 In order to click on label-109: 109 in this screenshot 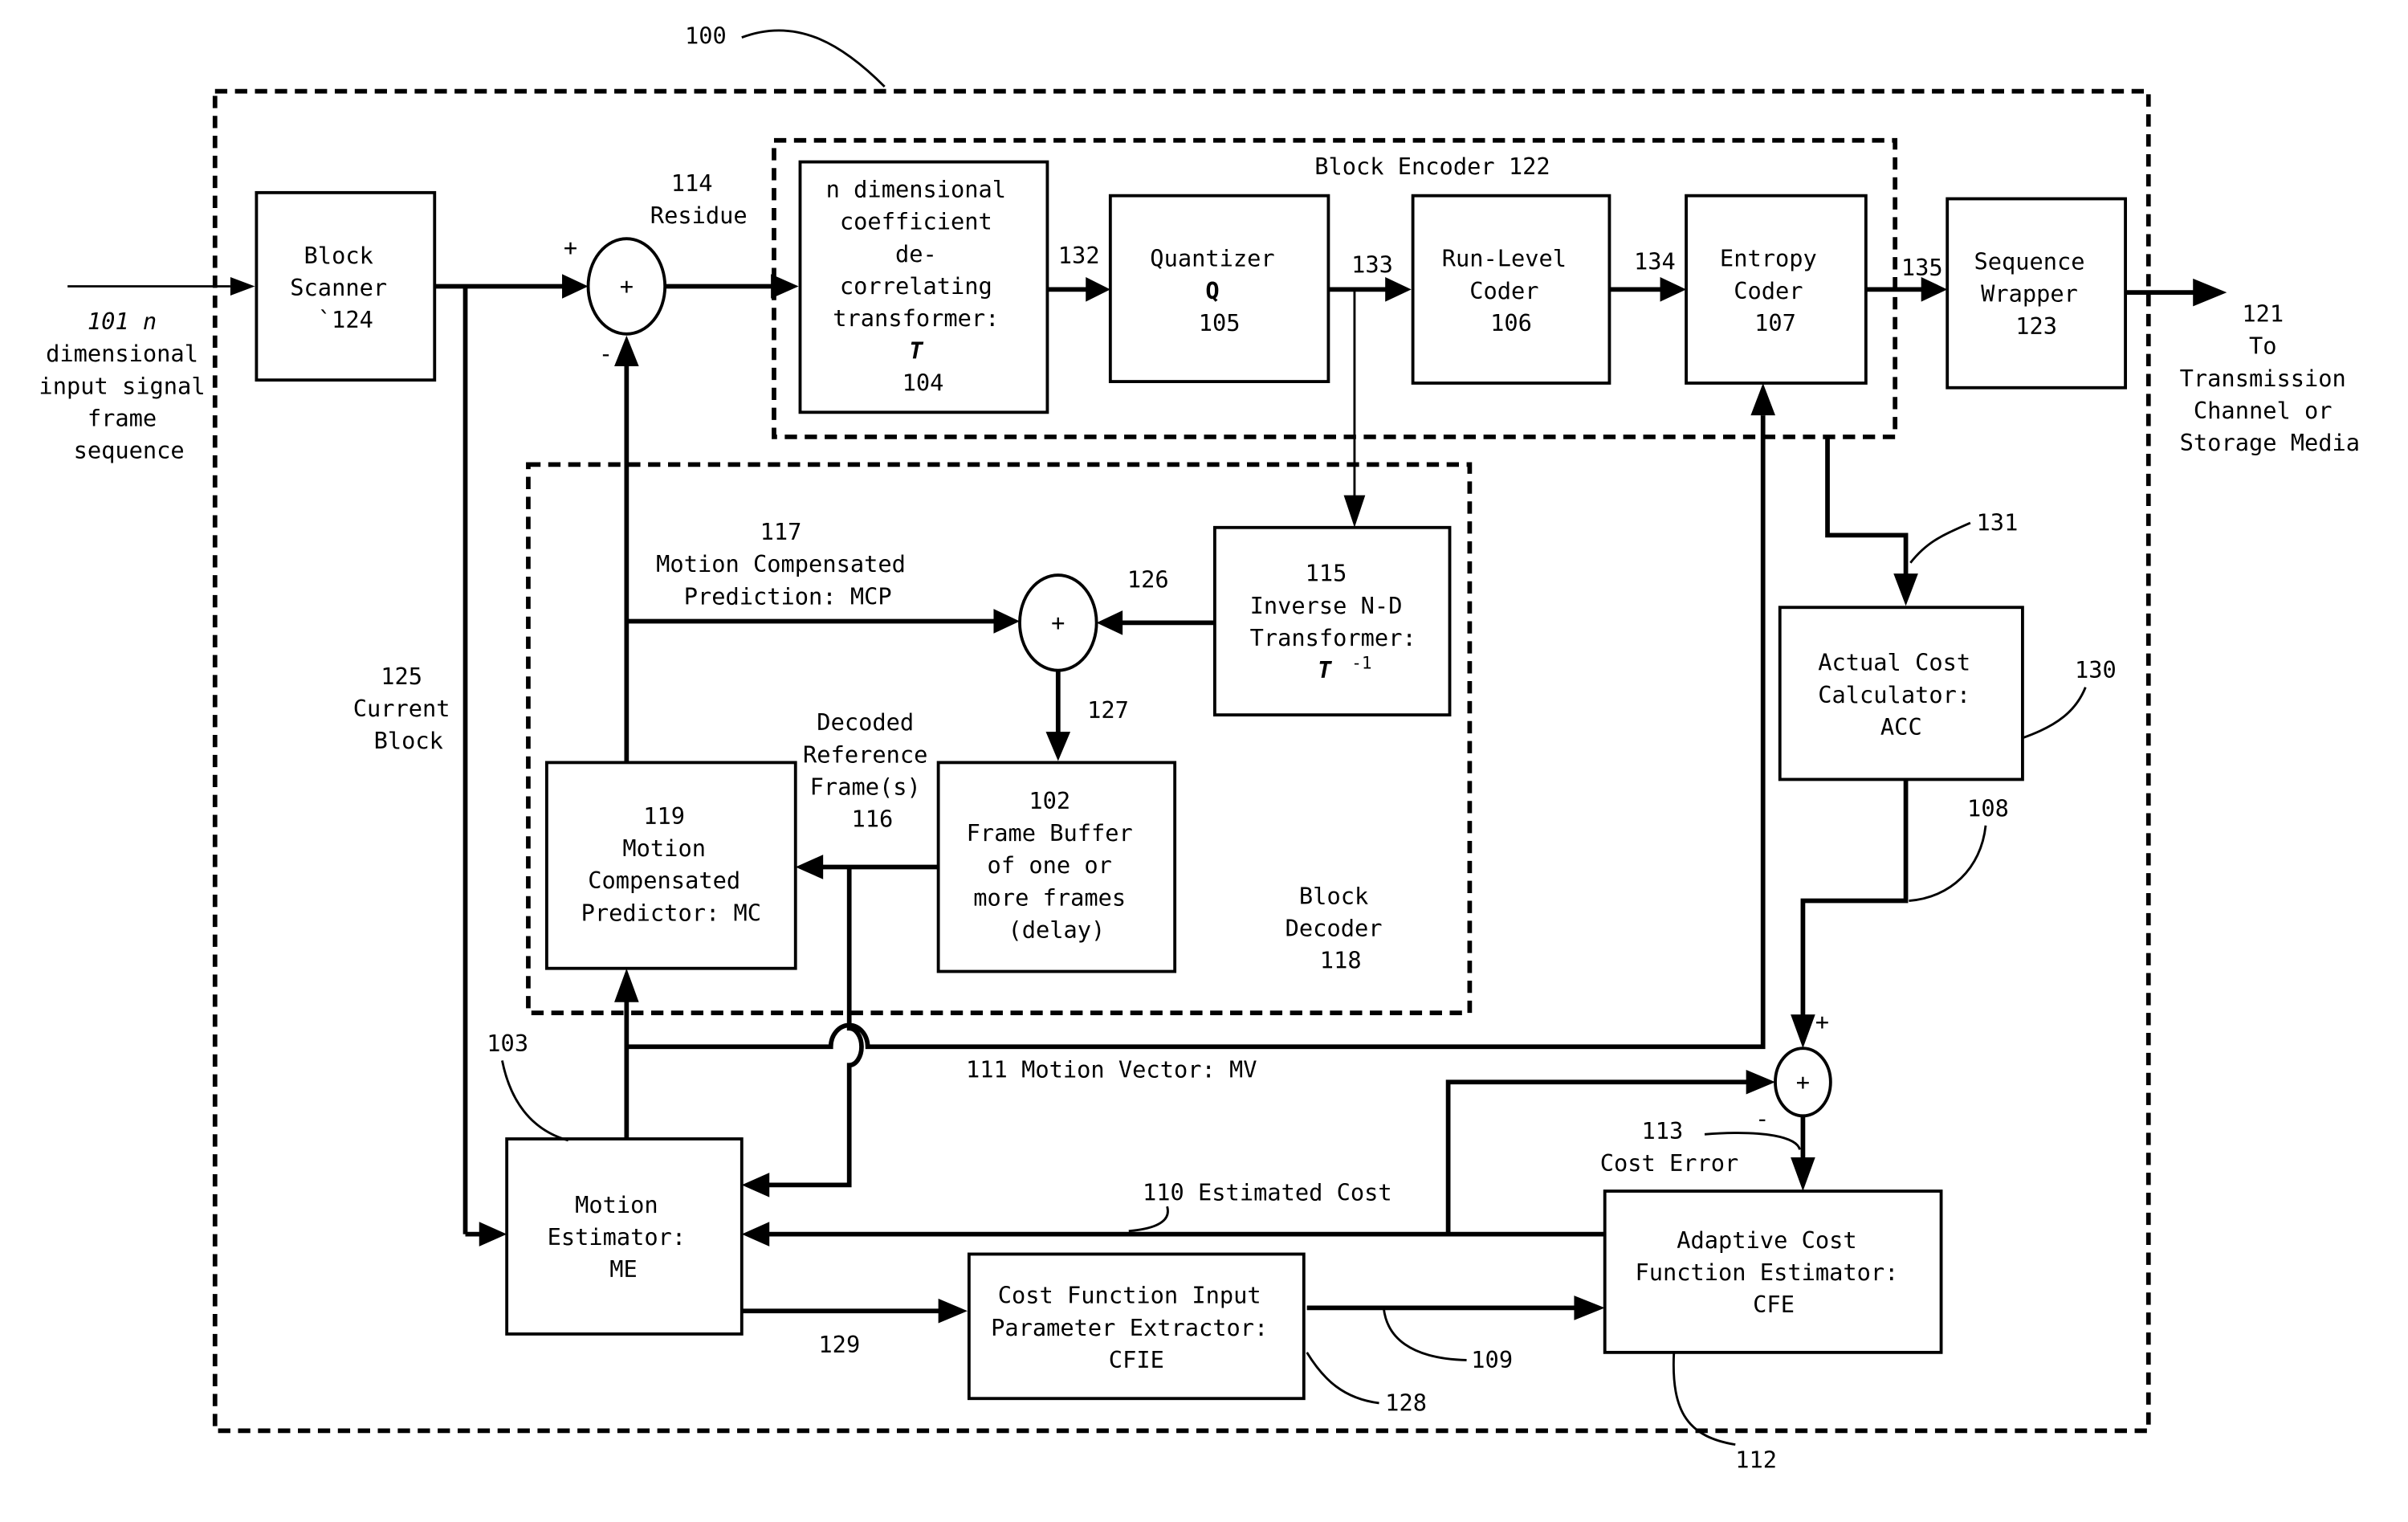, I will do `click(1492, 1359)`.